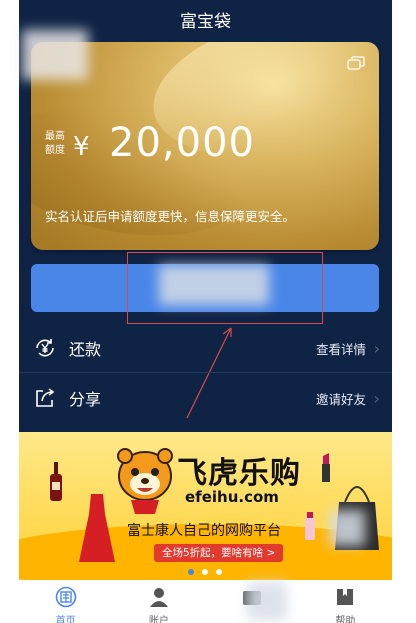 Image resolution: width=416 pixels, height=623 pixels. Describe the element at coordinates (85, 349) in the screenshot. I see `repay-label: 还款` at that location.